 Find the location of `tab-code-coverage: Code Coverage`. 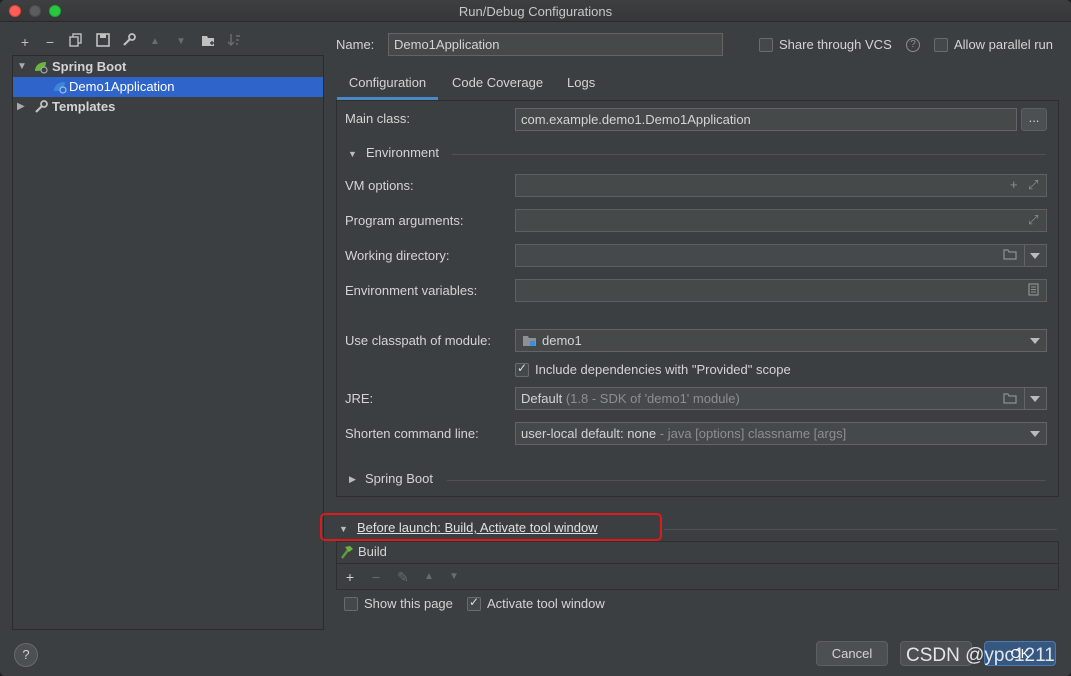

tab-code-coverage: Code Coverage is located at coordinates (497, 87).